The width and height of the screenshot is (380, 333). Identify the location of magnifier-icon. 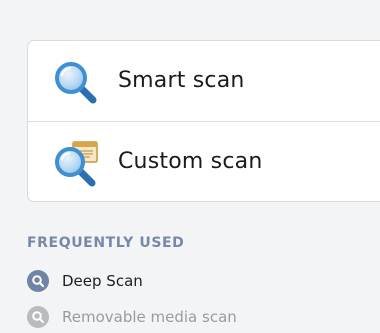
(76, 83).